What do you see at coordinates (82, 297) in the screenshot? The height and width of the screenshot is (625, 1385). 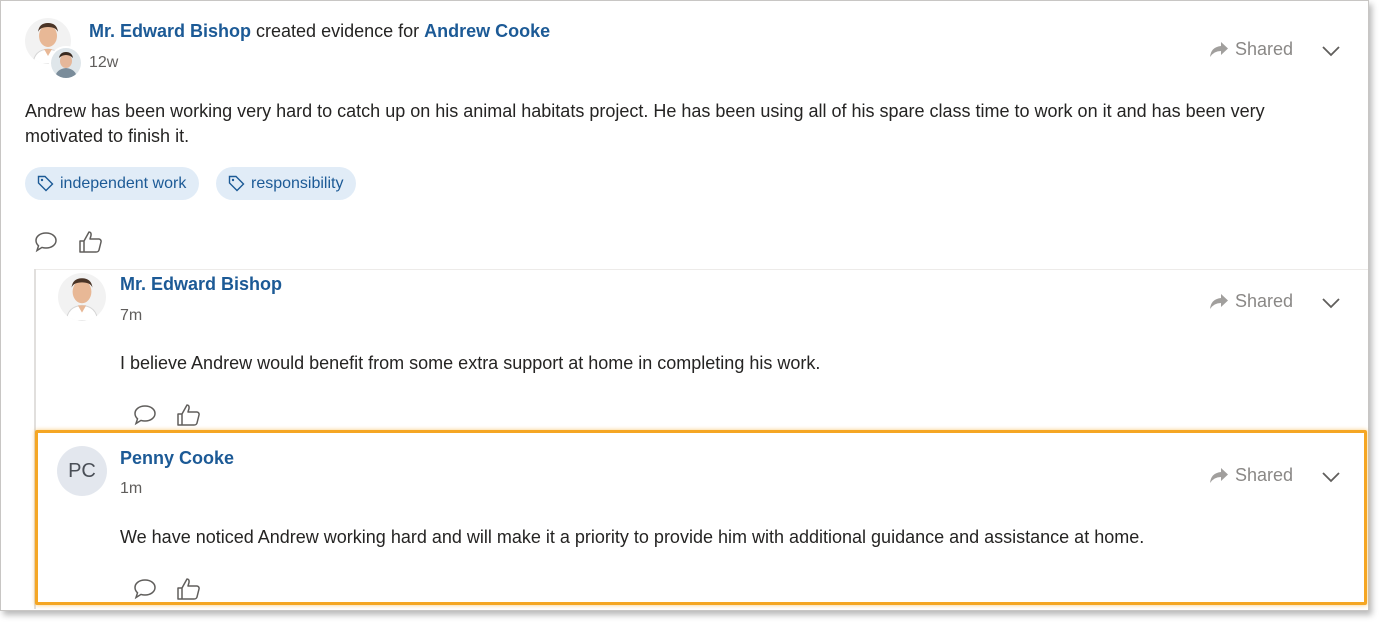 I see `comment-author-avatar` at bounding box center [82, 297].